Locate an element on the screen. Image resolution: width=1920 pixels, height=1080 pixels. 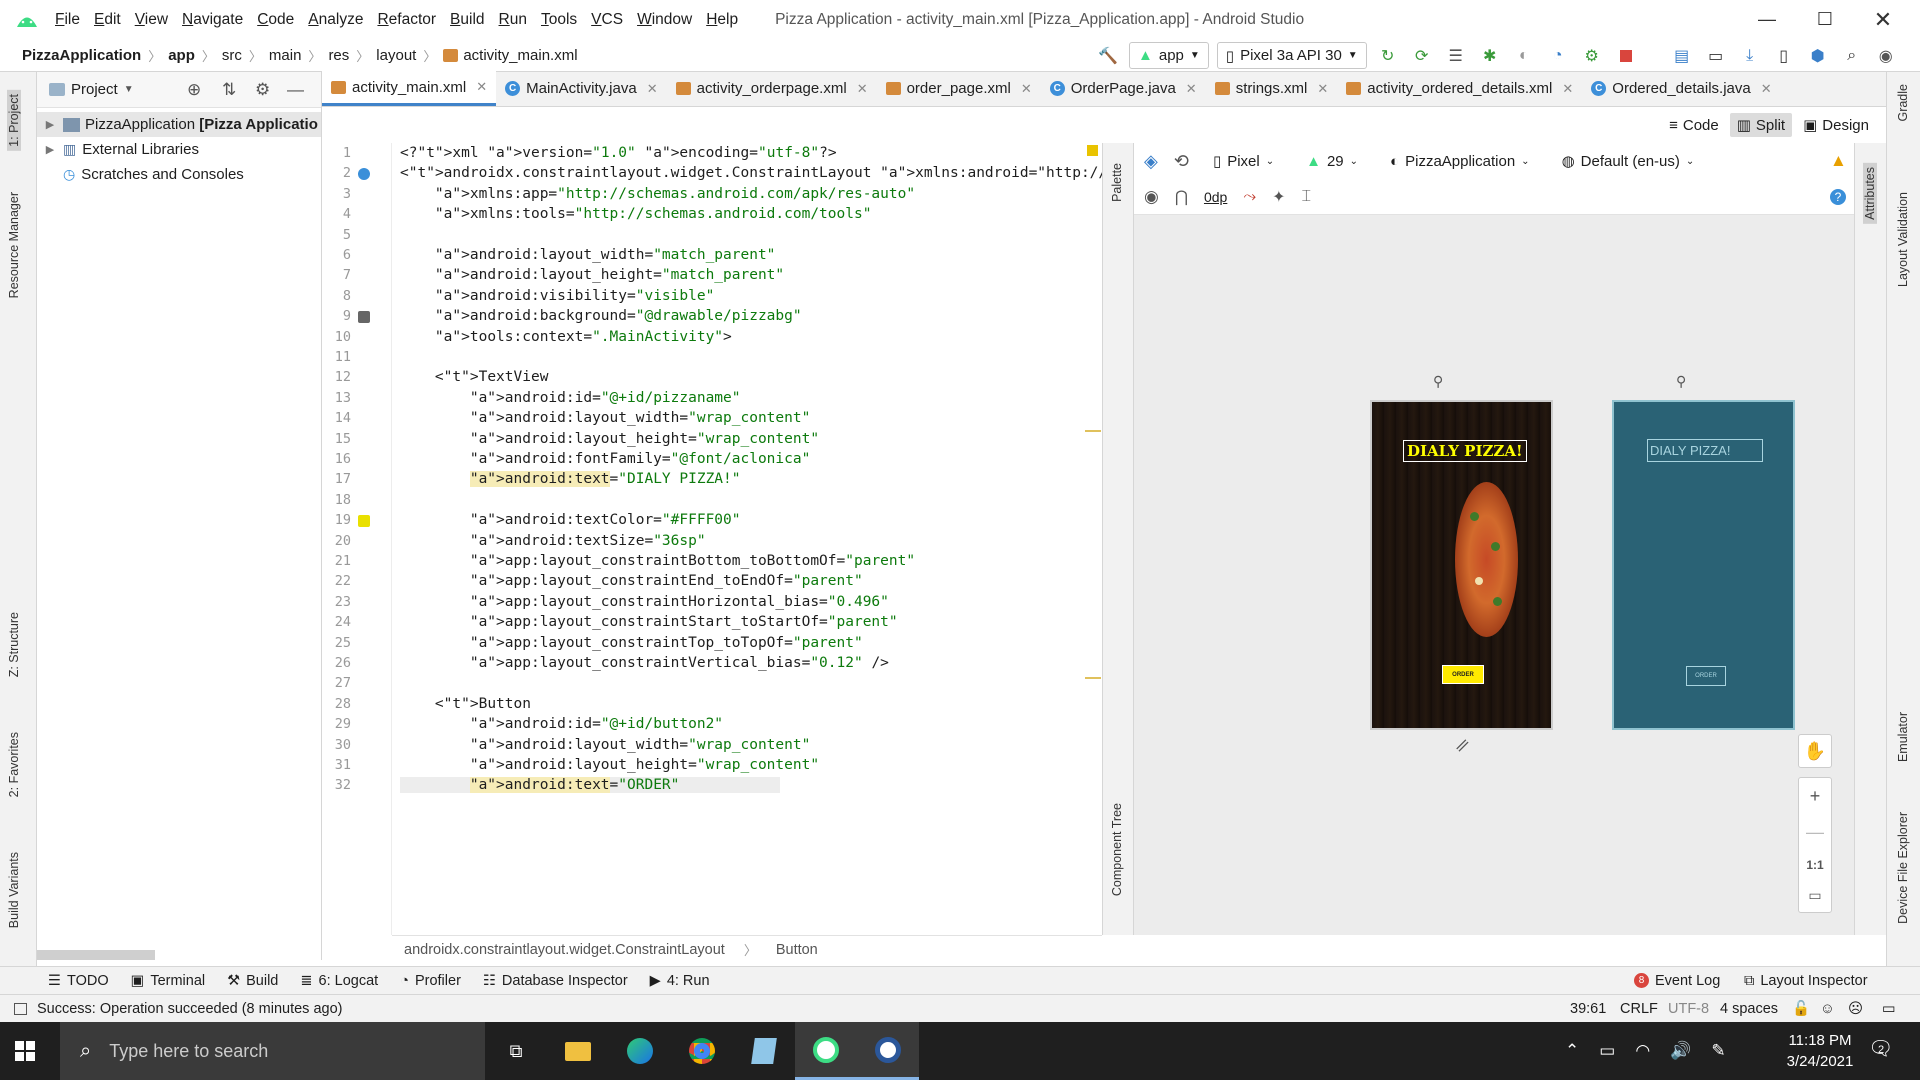
menu-tools: Tools is located at coordinates (559, 19).